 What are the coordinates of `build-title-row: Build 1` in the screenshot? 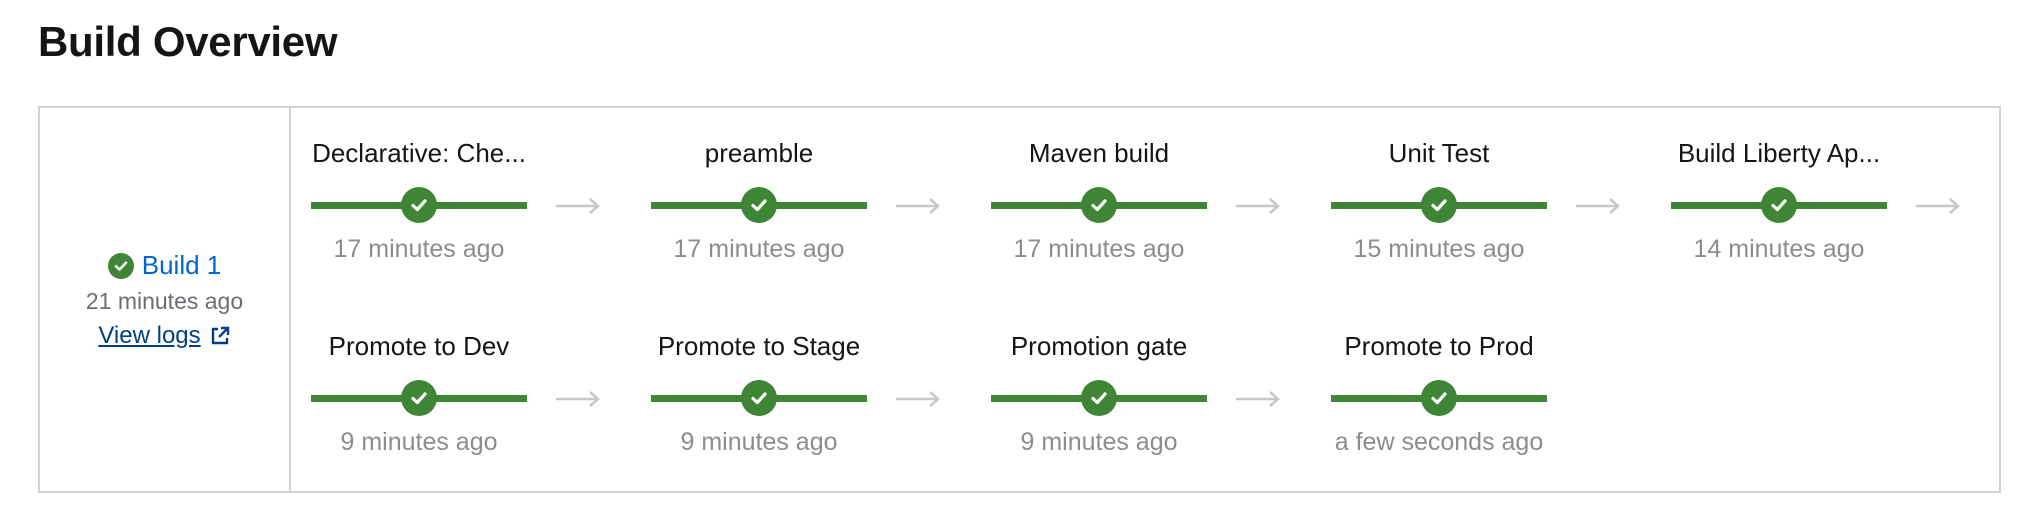 It's located at (164, 265).